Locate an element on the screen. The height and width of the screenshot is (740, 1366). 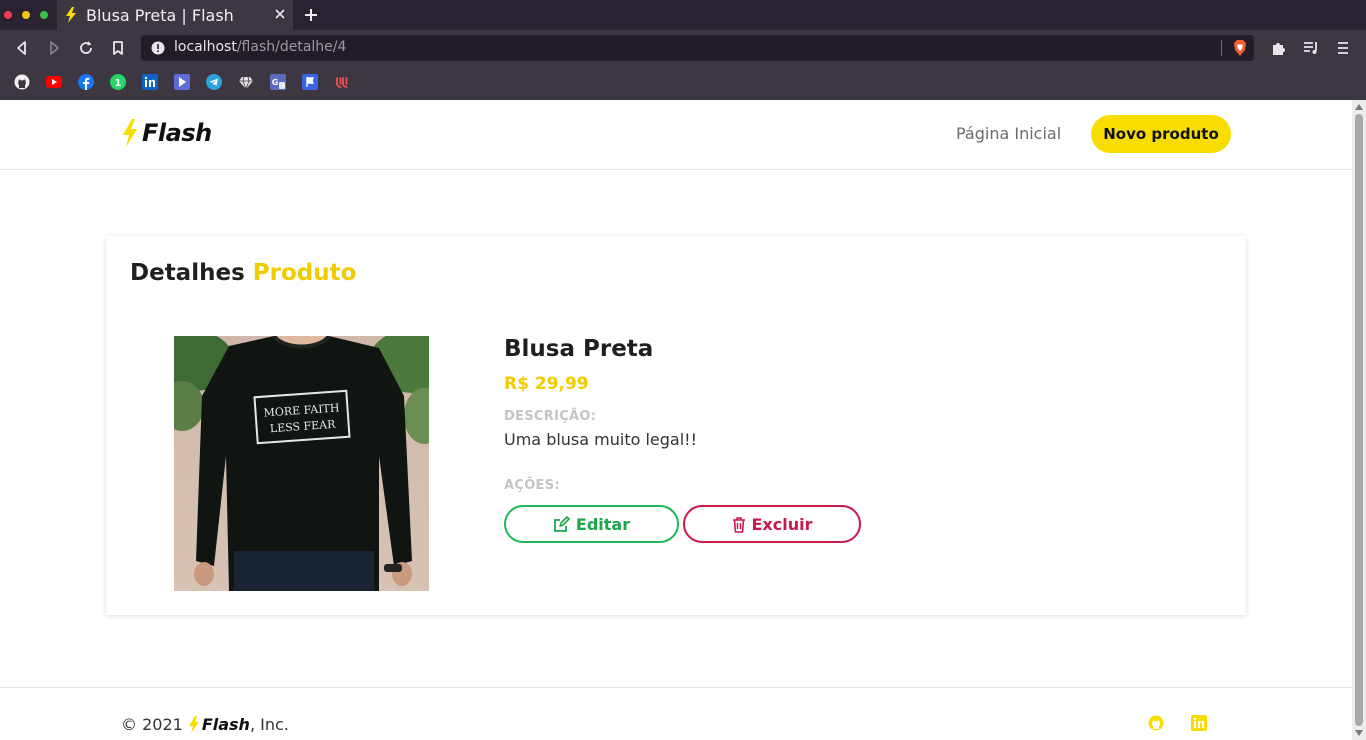
scrollbar-thumb is located at coordinates (1359, 420).